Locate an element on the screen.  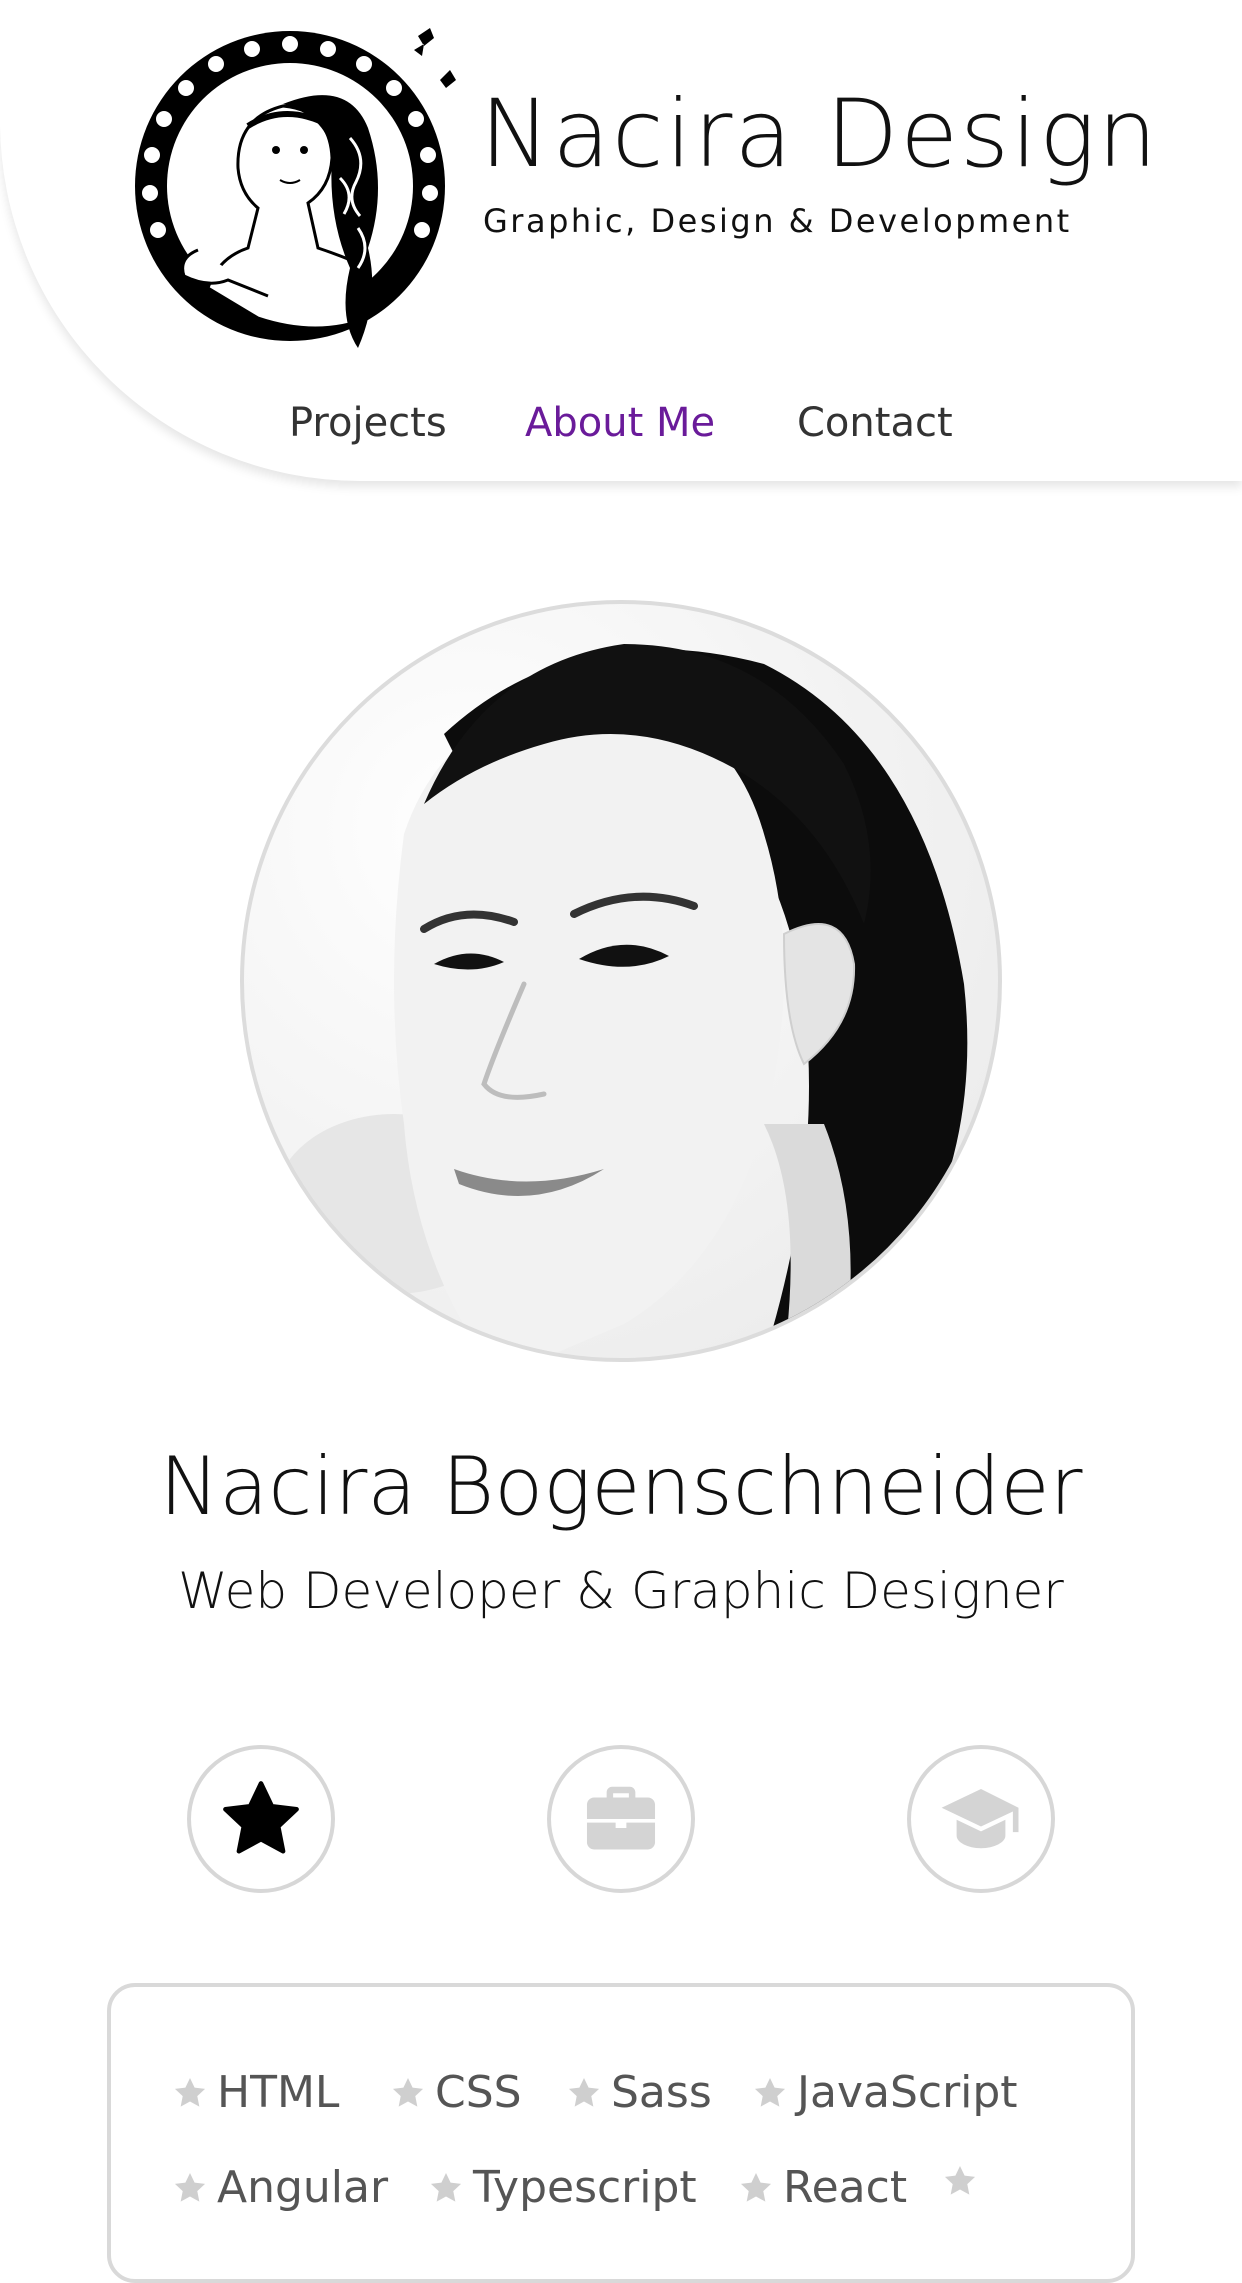
skill-tag: Angular is located at coordinates (279, 2187).